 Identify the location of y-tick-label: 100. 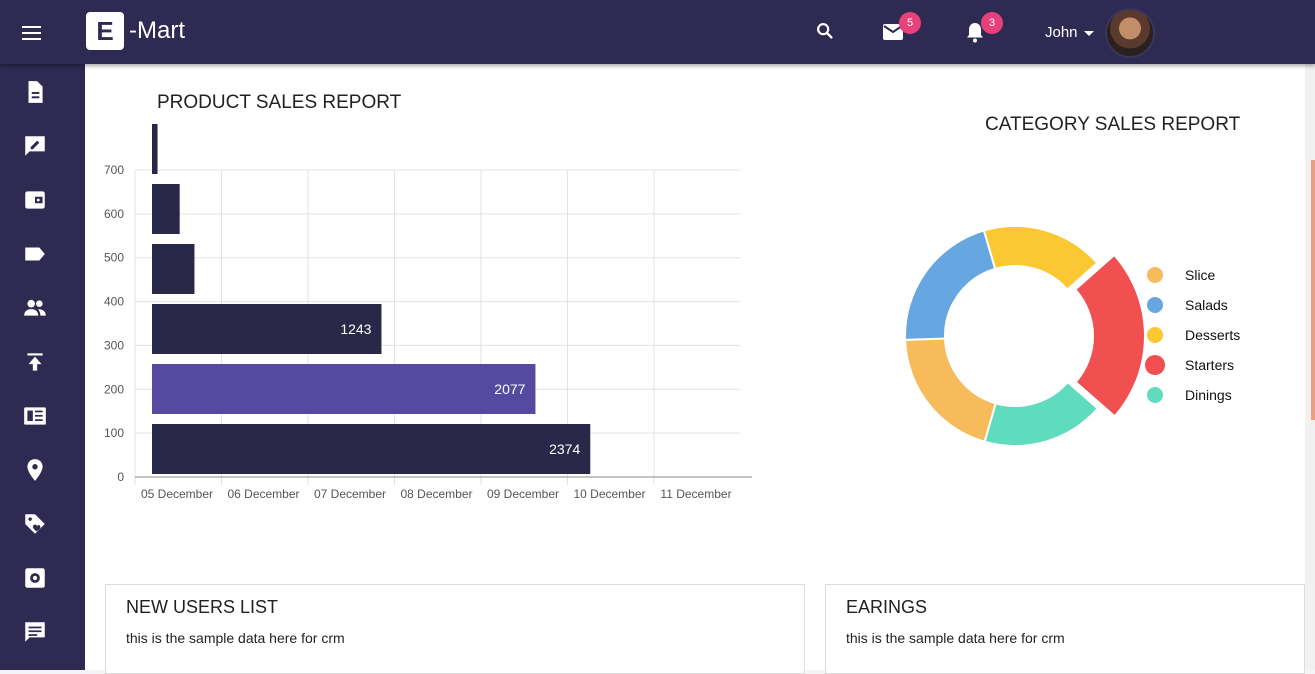
(114, 433).